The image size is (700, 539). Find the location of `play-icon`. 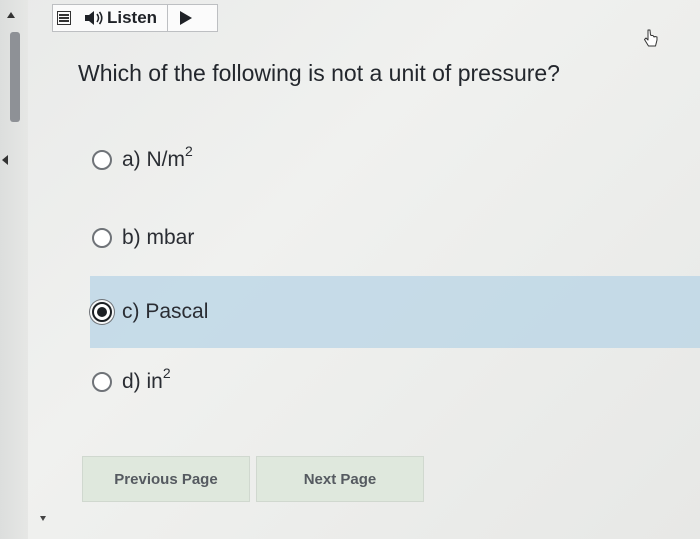

play-icon is located at coordinates (186, 18).